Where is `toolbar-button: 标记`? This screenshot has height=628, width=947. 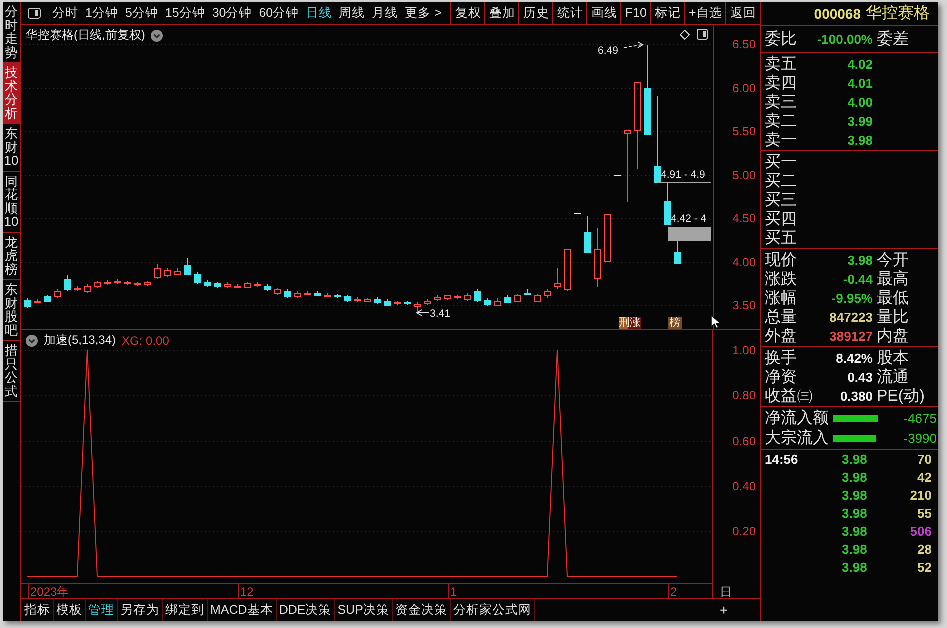
toolbar-button: 标记 is located at coordinates (667, 13).